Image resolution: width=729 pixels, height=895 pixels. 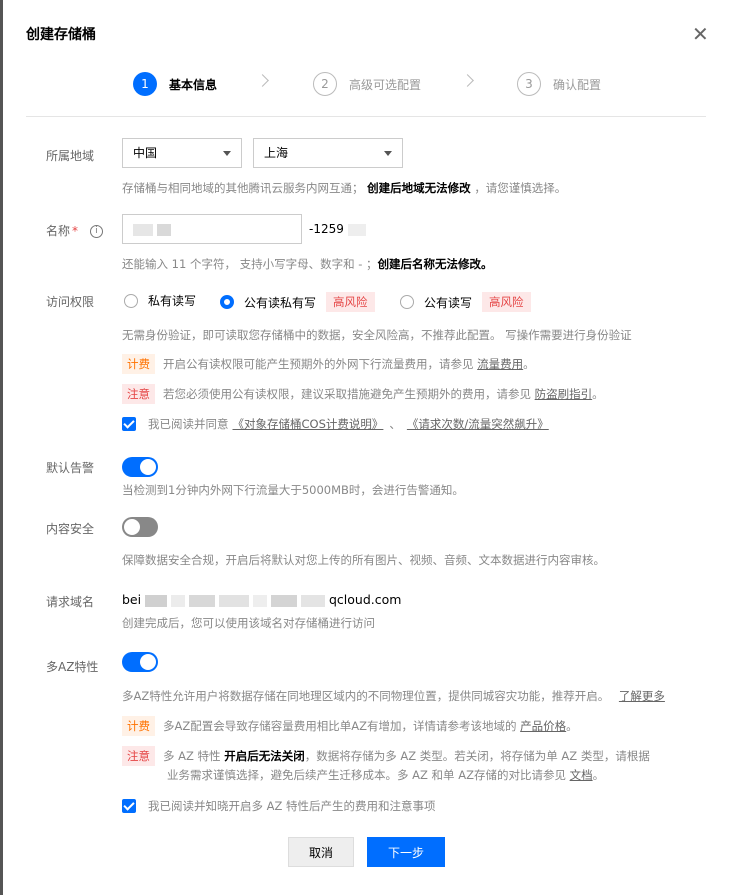 What do you see at coordinates (145, 153) in the screenshot?
I see `country-value: 中国` at bounding box center [145, 153].